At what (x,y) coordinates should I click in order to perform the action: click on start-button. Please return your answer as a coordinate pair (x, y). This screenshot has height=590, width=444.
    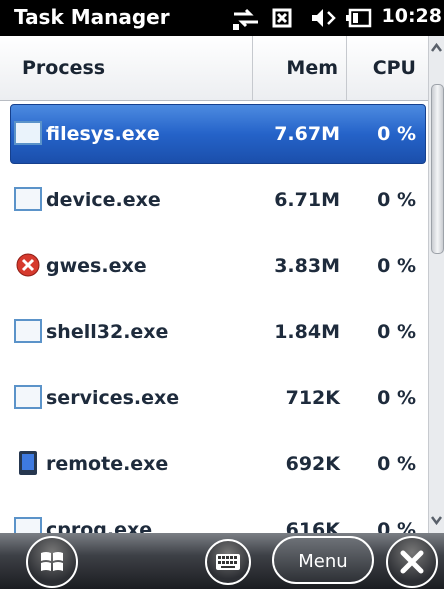
    Looking at the image, I should click on (52, 562).